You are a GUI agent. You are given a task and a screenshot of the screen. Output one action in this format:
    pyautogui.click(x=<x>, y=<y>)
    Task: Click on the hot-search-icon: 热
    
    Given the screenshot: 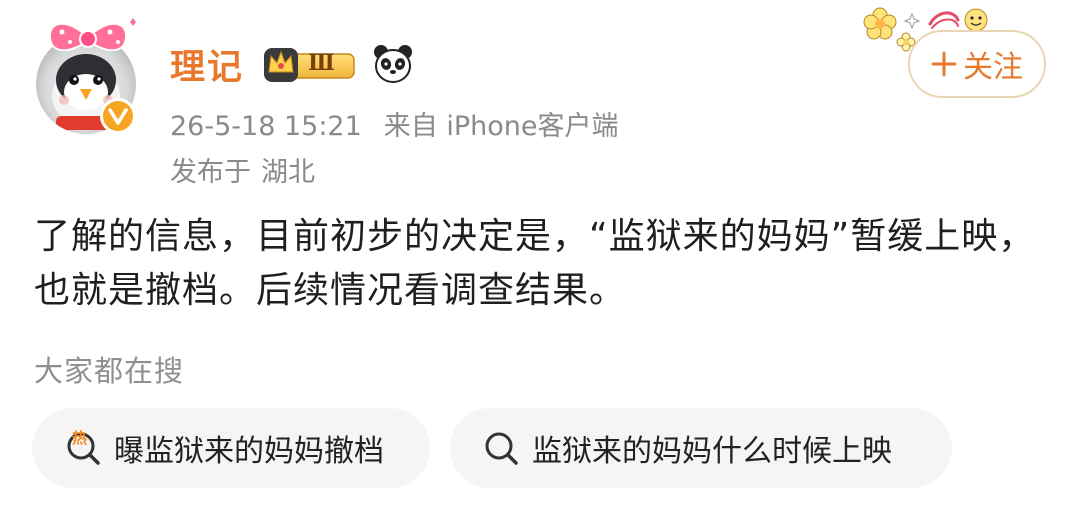 What is the action you would take?
    pyautogui.click(x=84, y=448)
    